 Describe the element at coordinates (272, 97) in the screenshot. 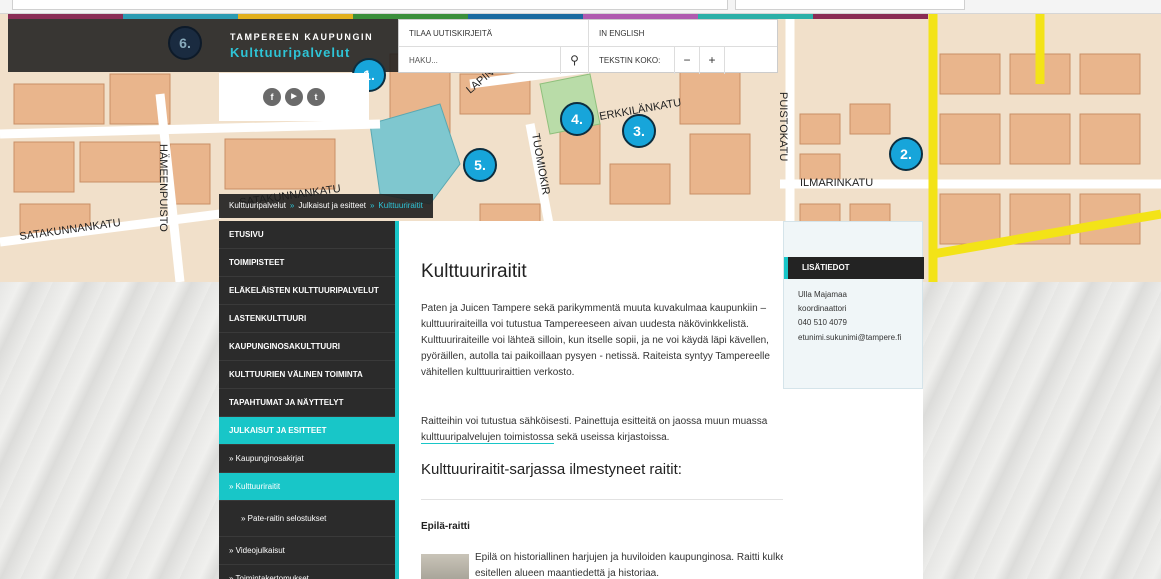

I see `facebook-icon: f` at that location.